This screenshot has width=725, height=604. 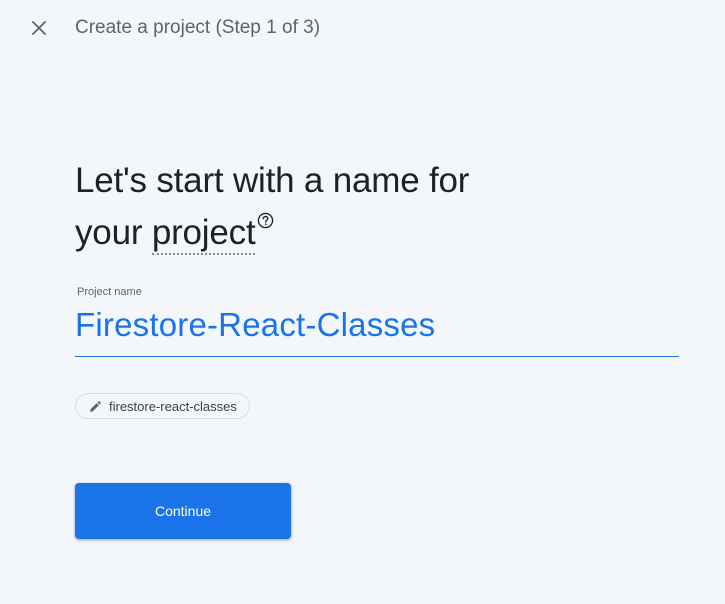 I want to click on close-icon, so click(x=39, y=28).